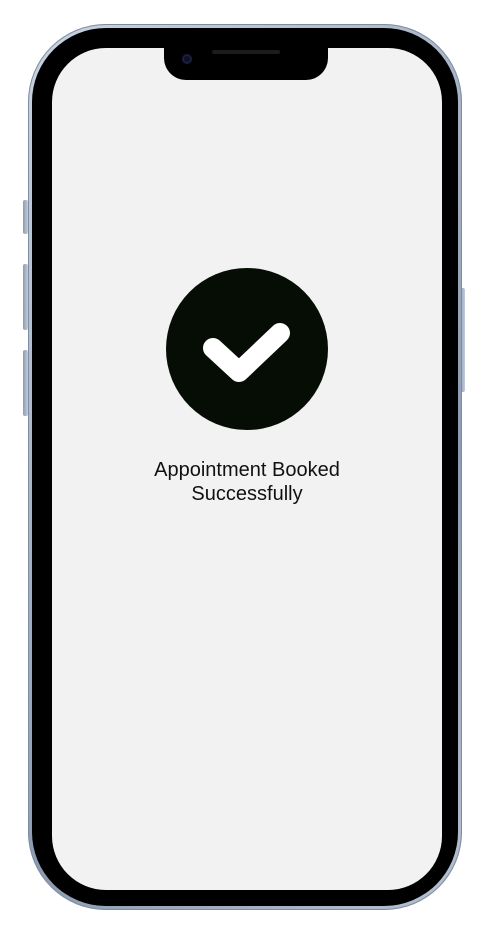  Describe the element at coordinates (246, 52) in the screenshot. I see `speaker-grille` at that location.